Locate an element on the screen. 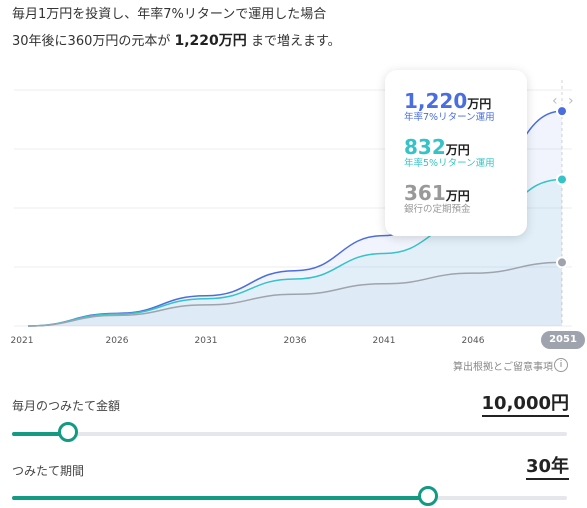  tooltip-value-deposit: 361 is located at coordinates (425, 193).